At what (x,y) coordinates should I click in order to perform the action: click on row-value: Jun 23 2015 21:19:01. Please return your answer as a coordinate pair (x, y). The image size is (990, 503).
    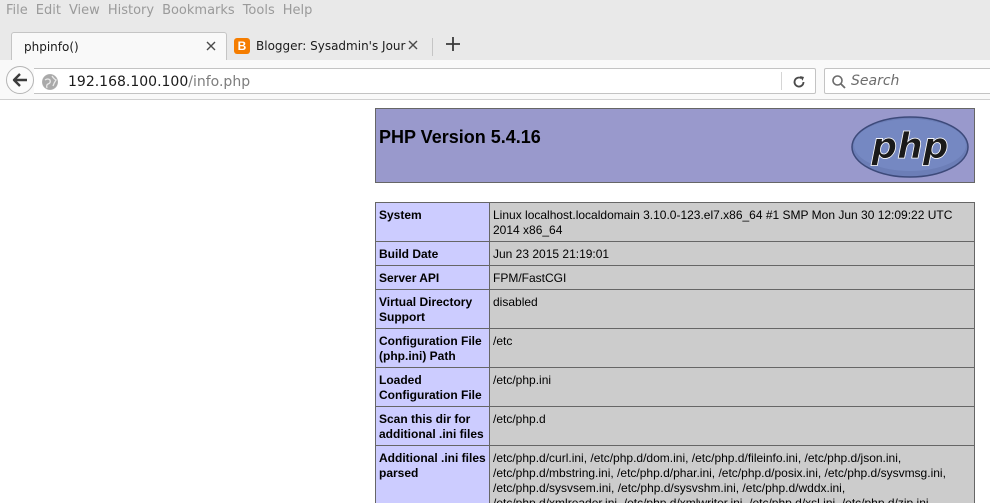
    Looking at the image, I should click on (732, 253).